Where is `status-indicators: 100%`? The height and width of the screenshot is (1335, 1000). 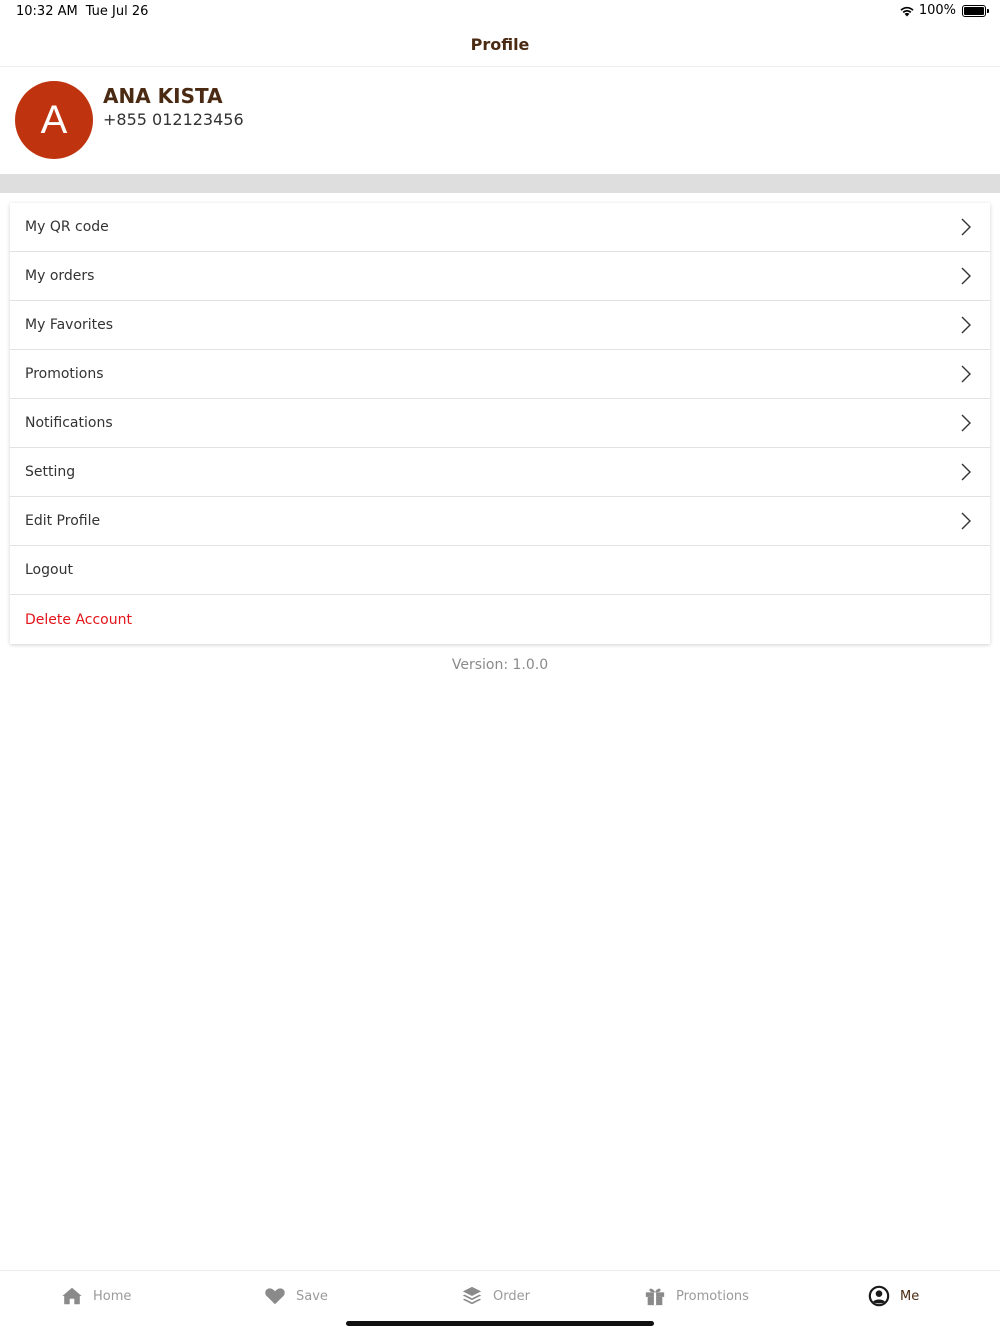
status-indicators: 100% is located at coordinates (944, 10).